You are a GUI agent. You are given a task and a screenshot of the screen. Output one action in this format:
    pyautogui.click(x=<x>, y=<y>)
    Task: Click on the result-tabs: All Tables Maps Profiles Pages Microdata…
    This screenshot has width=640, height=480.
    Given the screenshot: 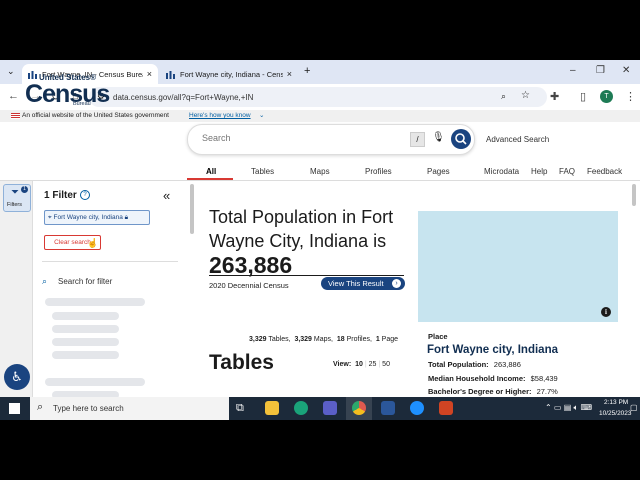 What is the action you would take?
    pyautogui.click(x=320, y=171)
    